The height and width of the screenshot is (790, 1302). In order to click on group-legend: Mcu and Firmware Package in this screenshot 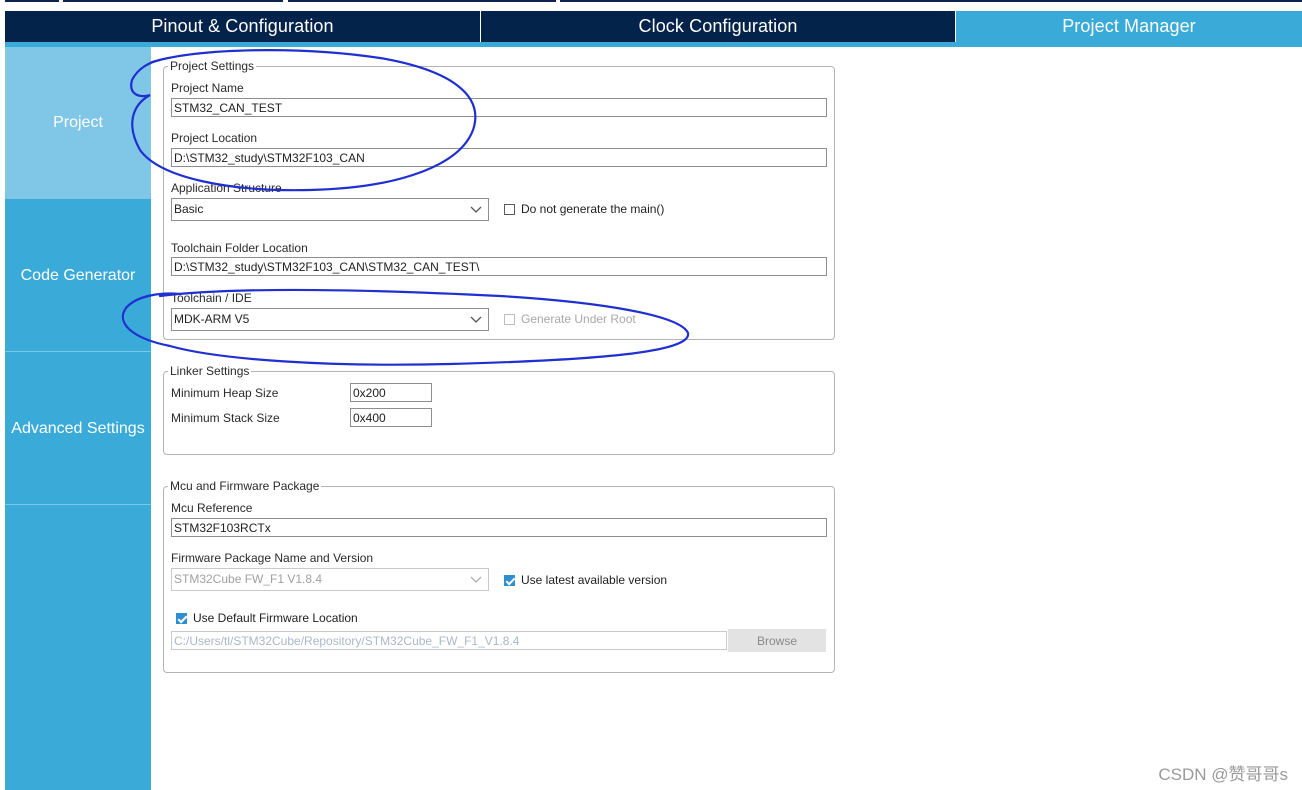, I will do `click(245, 486)`.